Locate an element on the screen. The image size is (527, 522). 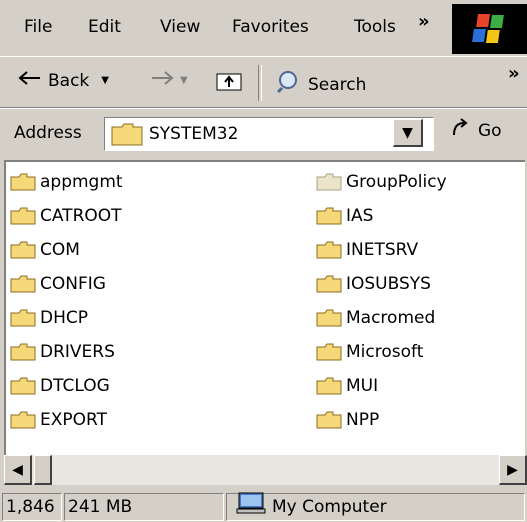
forward-arrow-icon is located at coordinates (162, 80).